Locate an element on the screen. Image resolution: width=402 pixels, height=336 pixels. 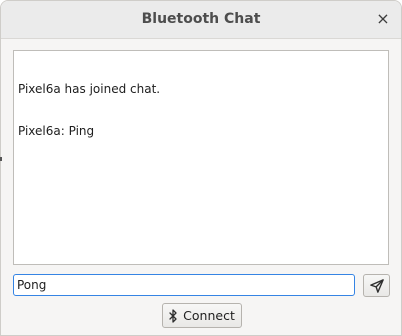
send-button is located at coordinates (376, 285).